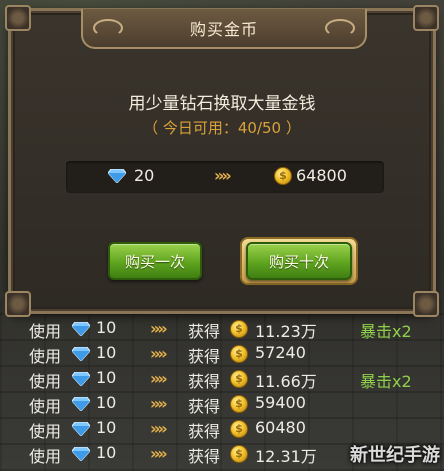 The image size is (444, 471). Describe the element at coordinates (299, 261) in the screenshot. I see `buy-ten-button: 购买十次` at that location.